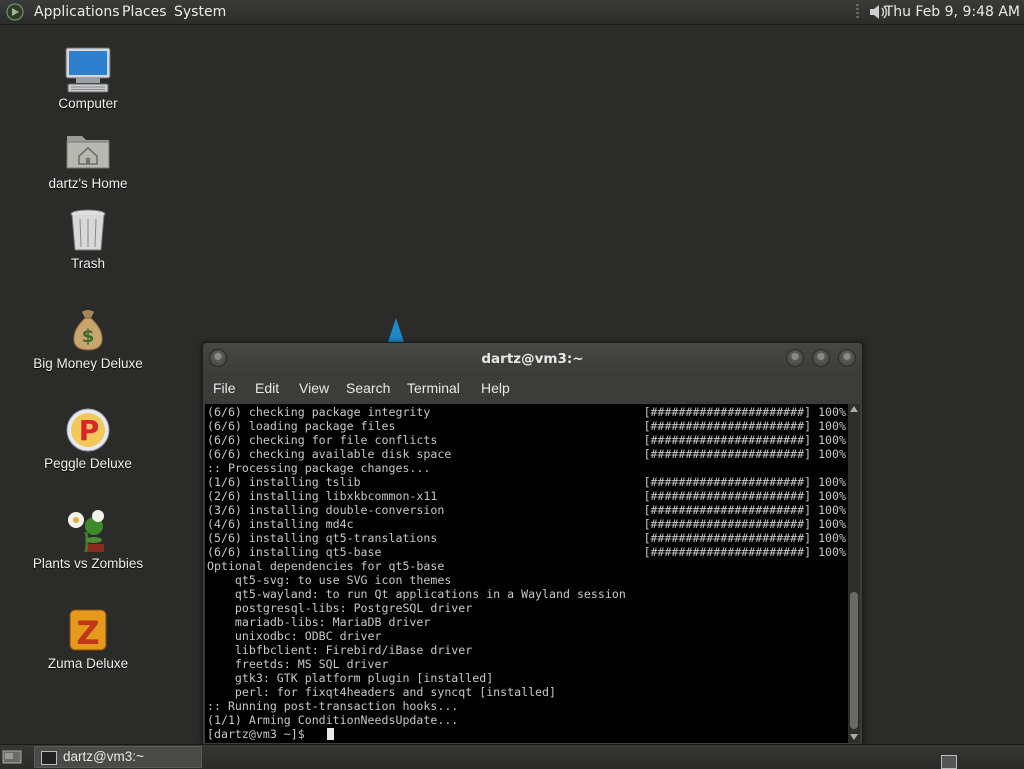  What do you see at coordinates (88, 463) in the screenshot?
I see `desktop-icon-label: Peggle Deluxe` at bounding box center [88, 463].